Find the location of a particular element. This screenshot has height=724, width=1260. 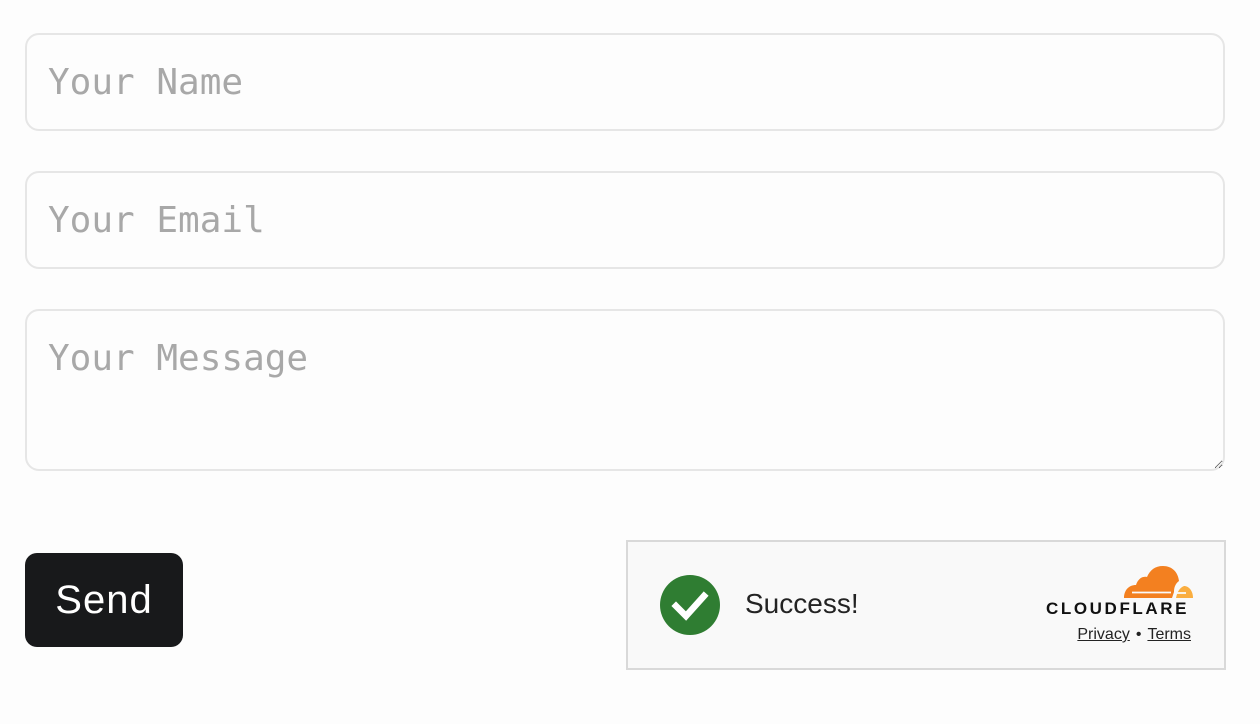

success-status-text: Success! is located at coordinates (802, 603).